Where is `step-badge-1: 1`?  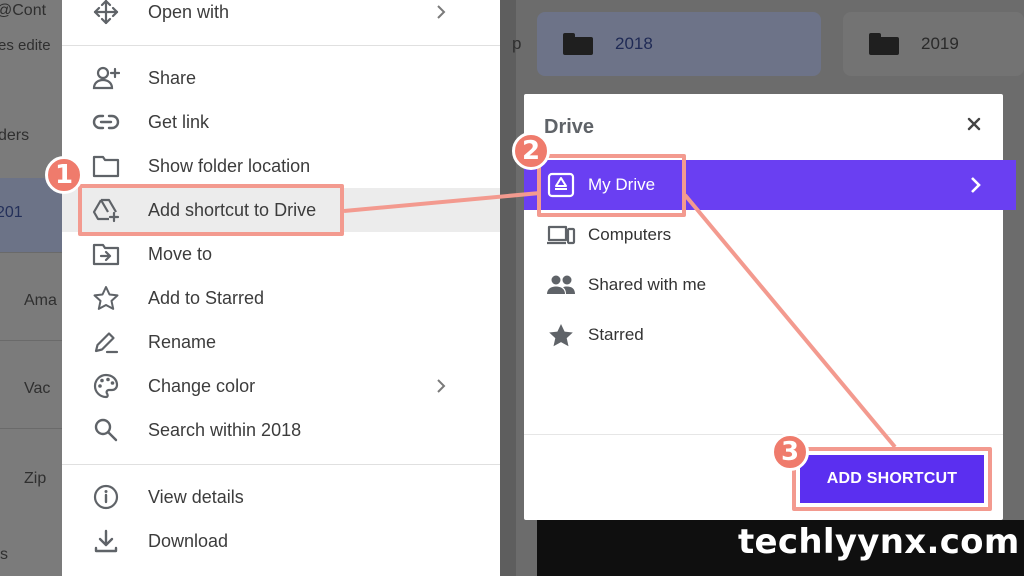
step-badge-1: 1 is located at coordinates (64, 175).